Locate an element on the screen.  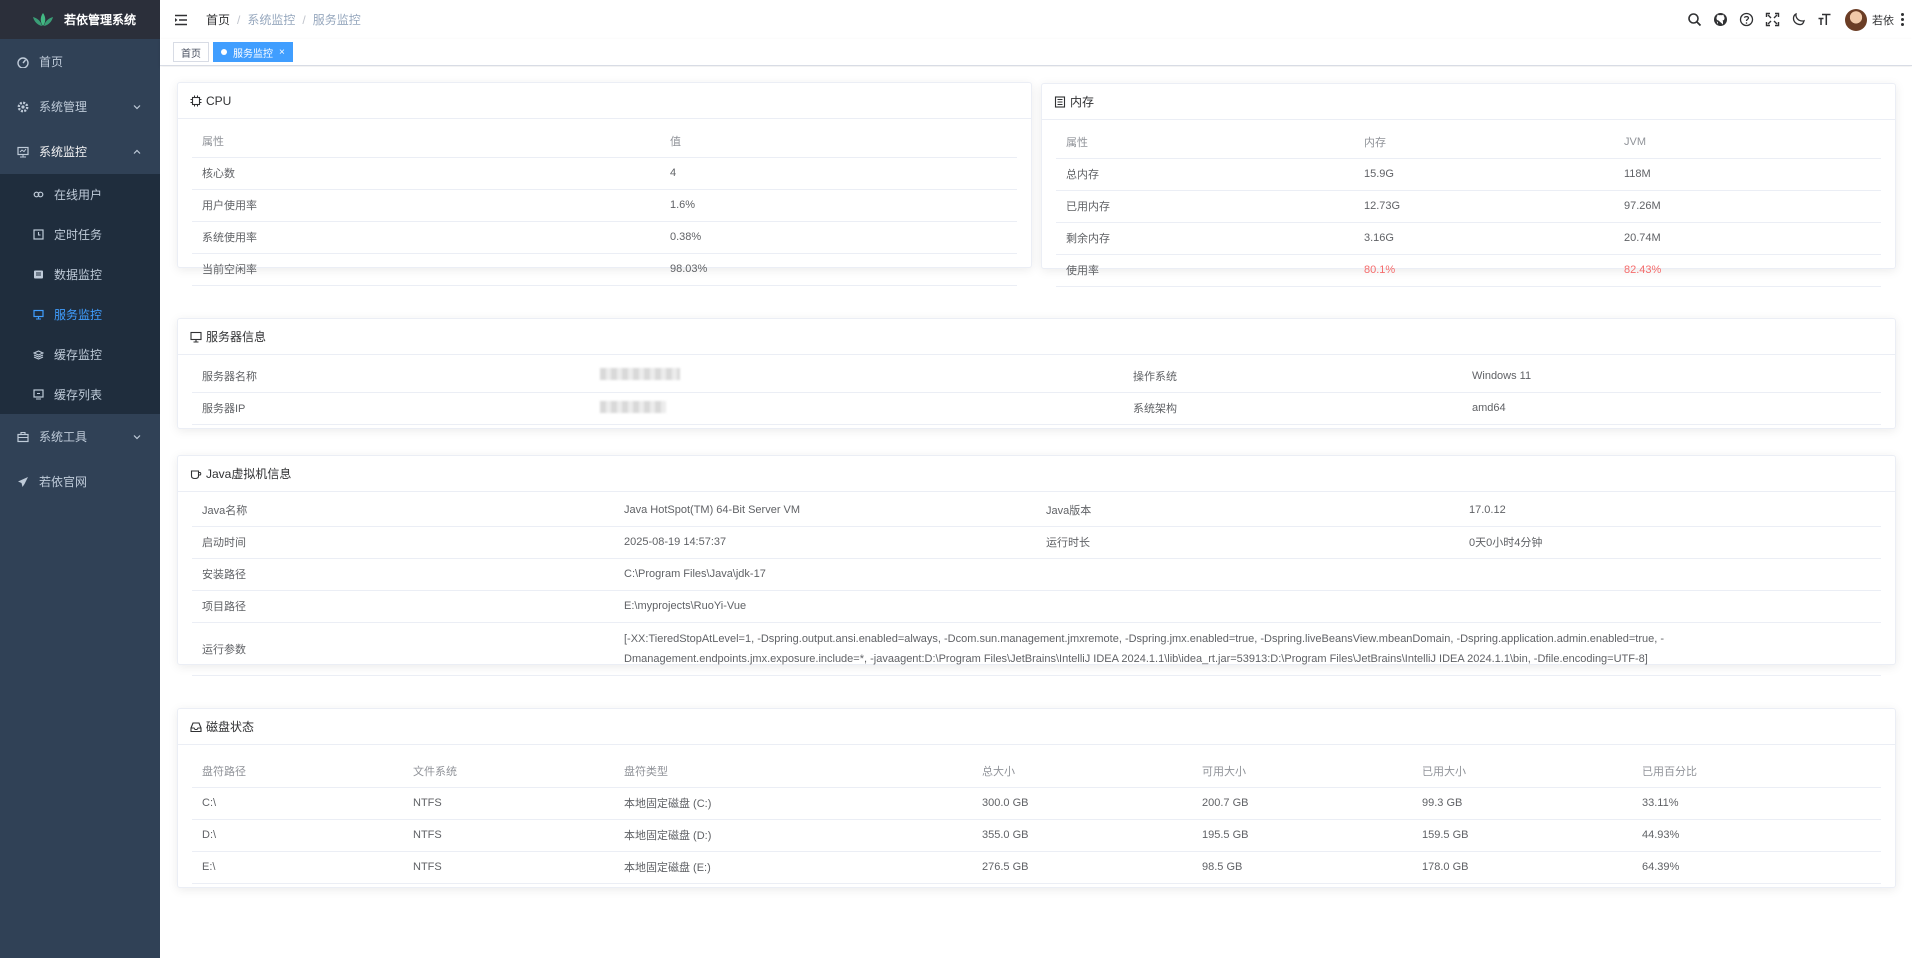
fullscreen-icon is located at coordinates (1772, 20).